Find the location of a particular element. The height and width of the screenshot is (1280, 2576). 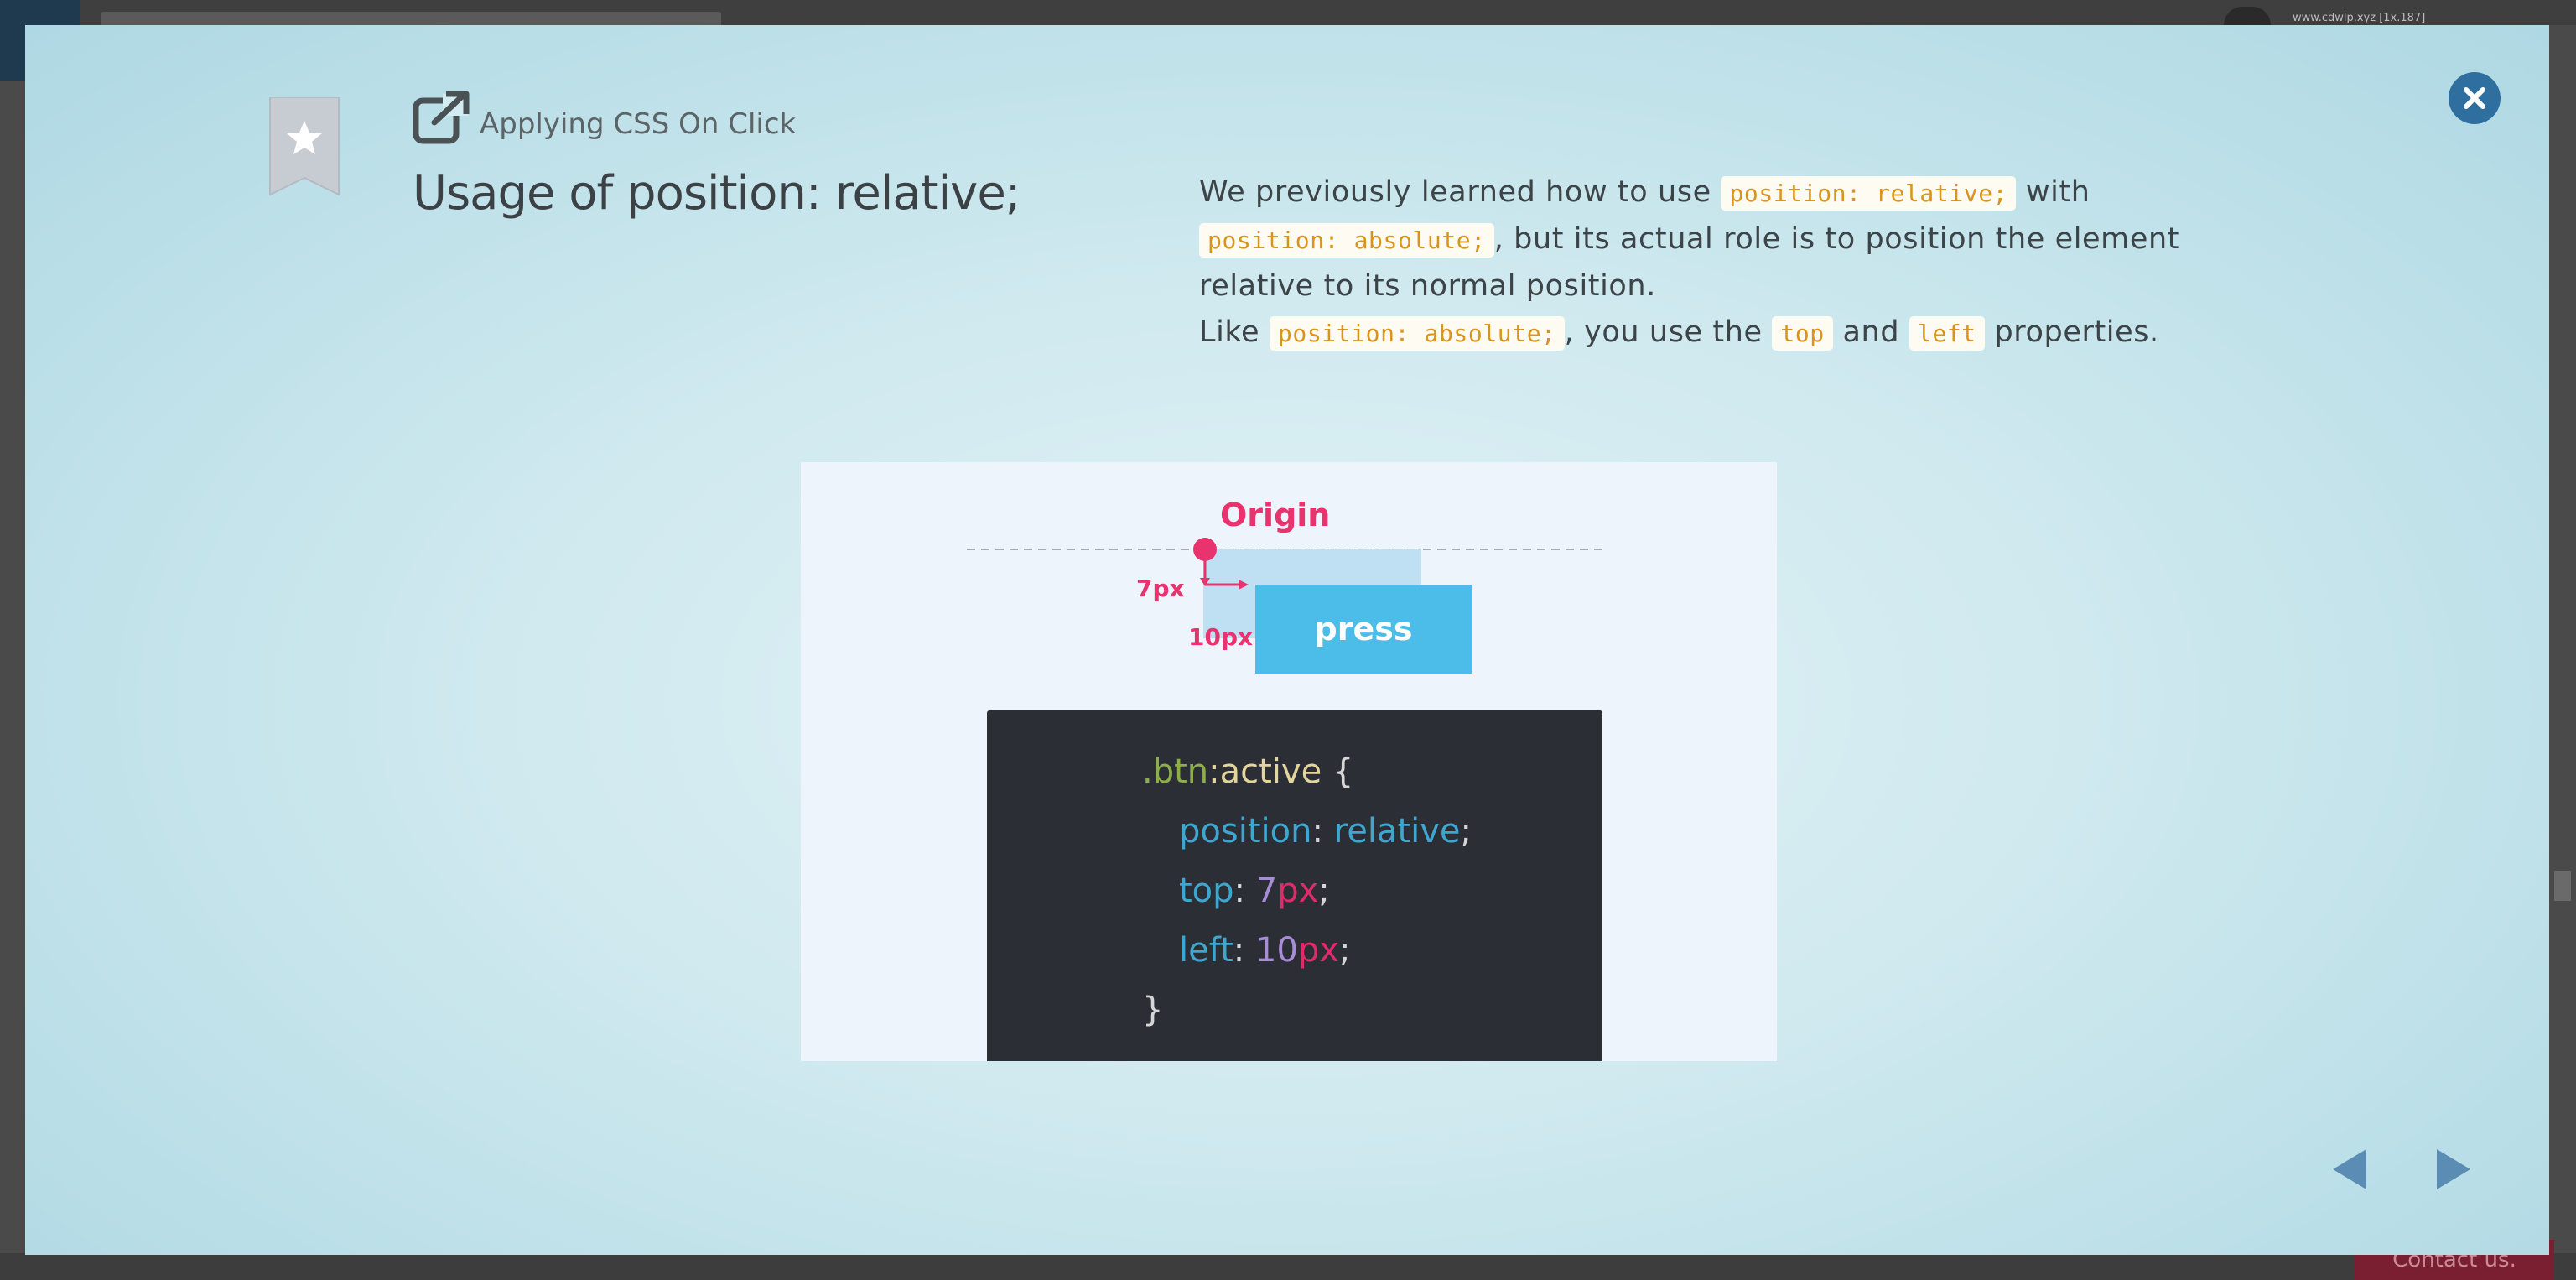

previous-button is located at coordinates (2351, 1169).